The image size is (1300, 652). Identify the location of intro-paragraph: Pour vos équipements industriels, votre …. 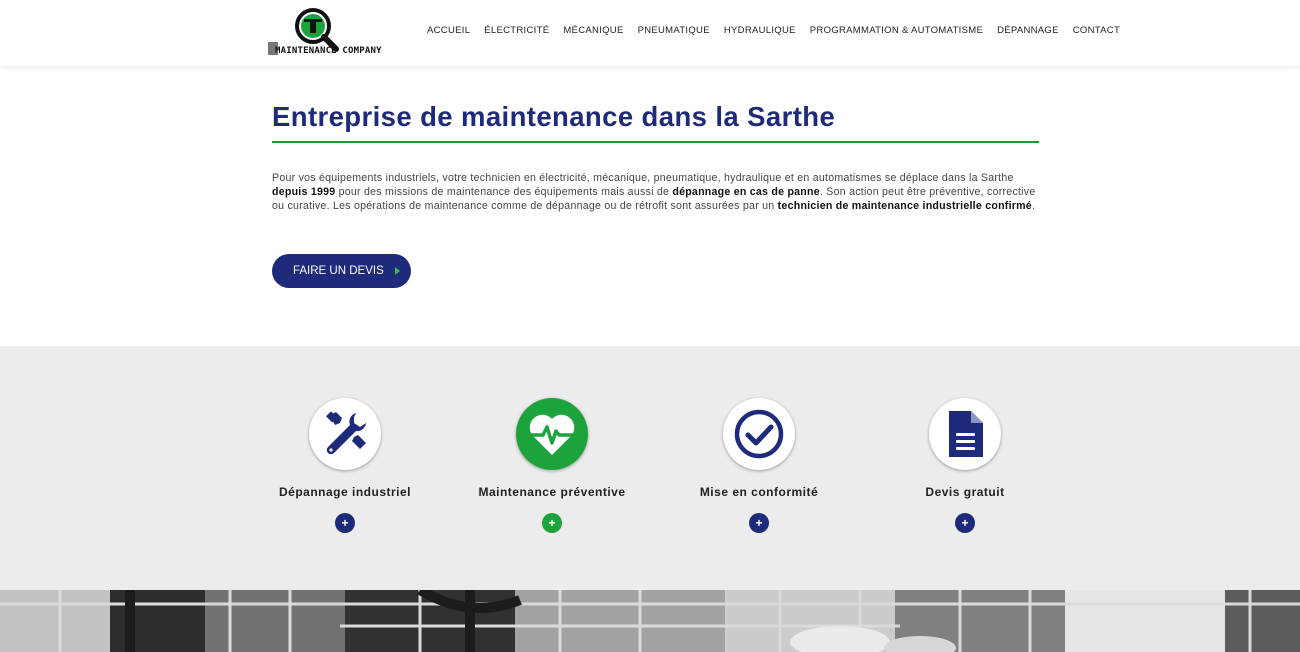
(655, 192).